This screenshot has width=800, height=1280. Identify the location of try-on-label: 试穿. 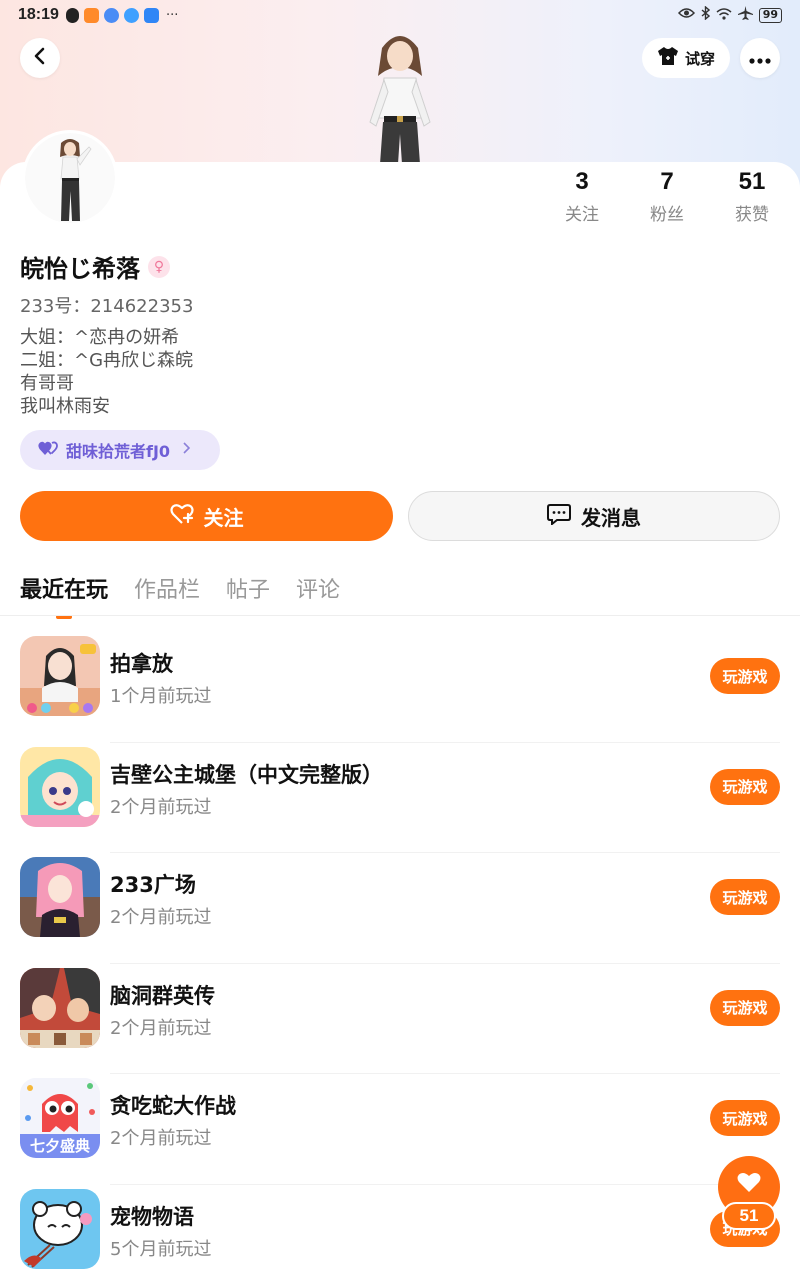
(699, 58).